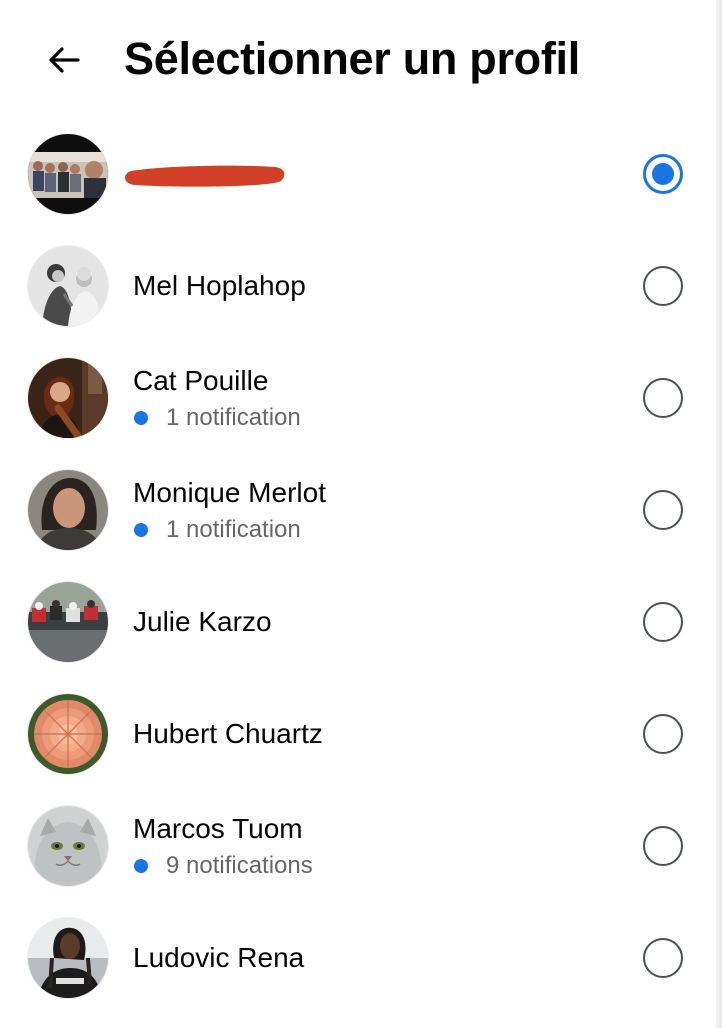 The image size is (722, 1028). What do you see at coordinates (358, 846) in the screenshot?
I see `profile-row: Marcos Tuom 9 notifications` at bounding box center [358, 846].